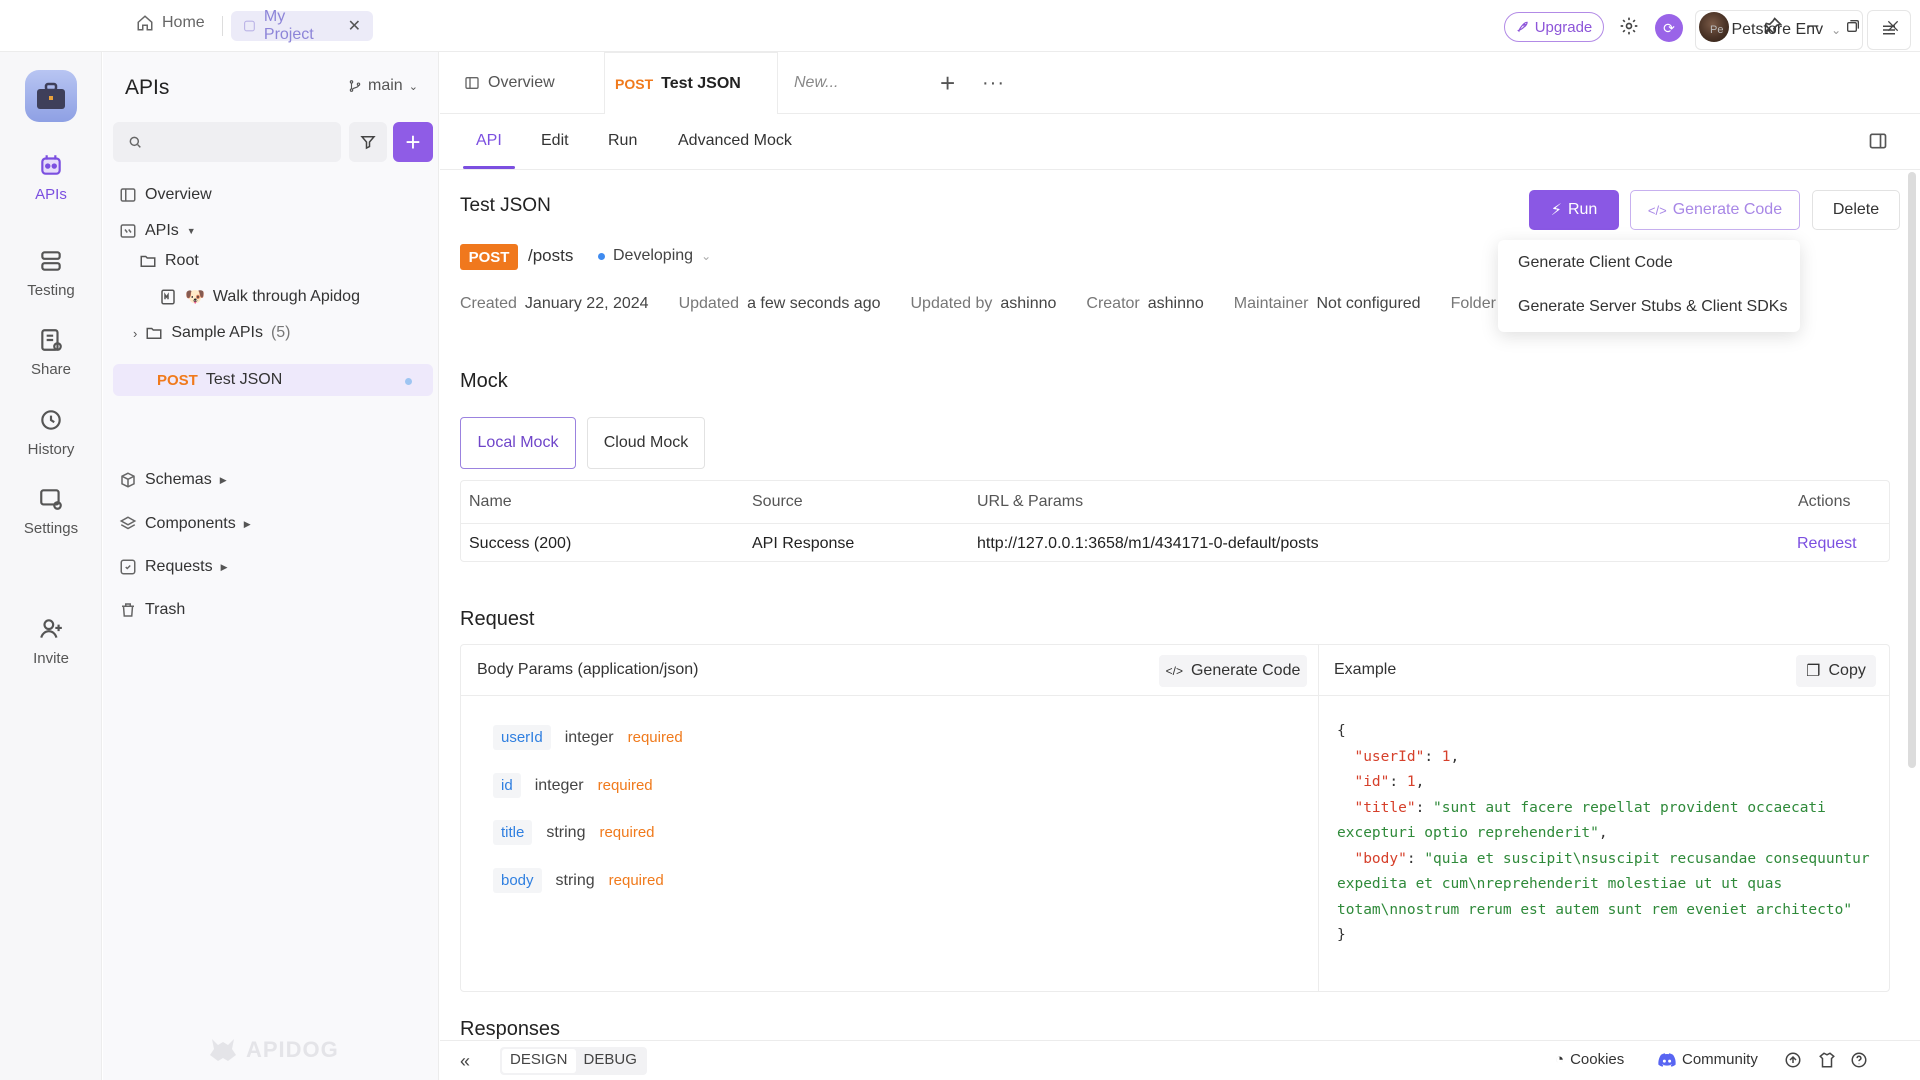 The width and height of the screenshot is (1920, 1080). Describe the element at coordinates (51, 96) in the screenshot. I see `app-logo` at that location.